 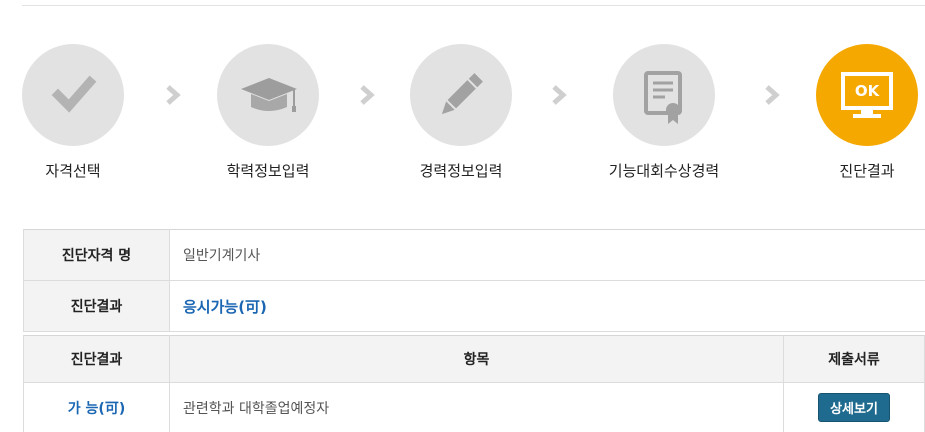 I want to click on result-label: 진단결과, so click(x=96, y=306).